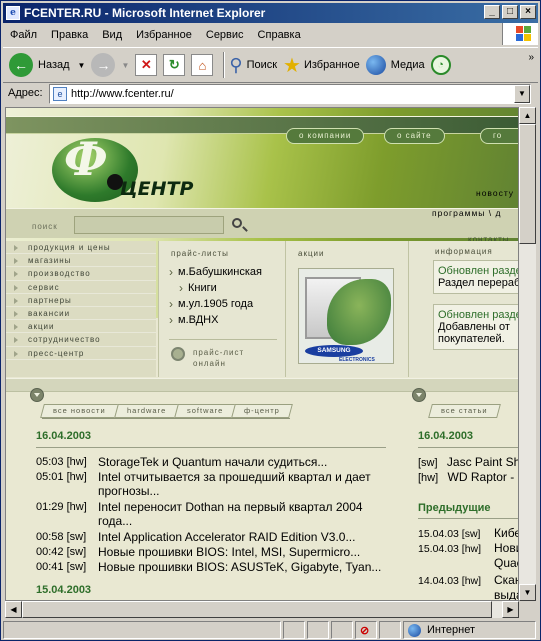 This screenshot has width=541, height=641. I want to click on fcenter-logo: Ф ЦЕНТР, so click(122, 167).